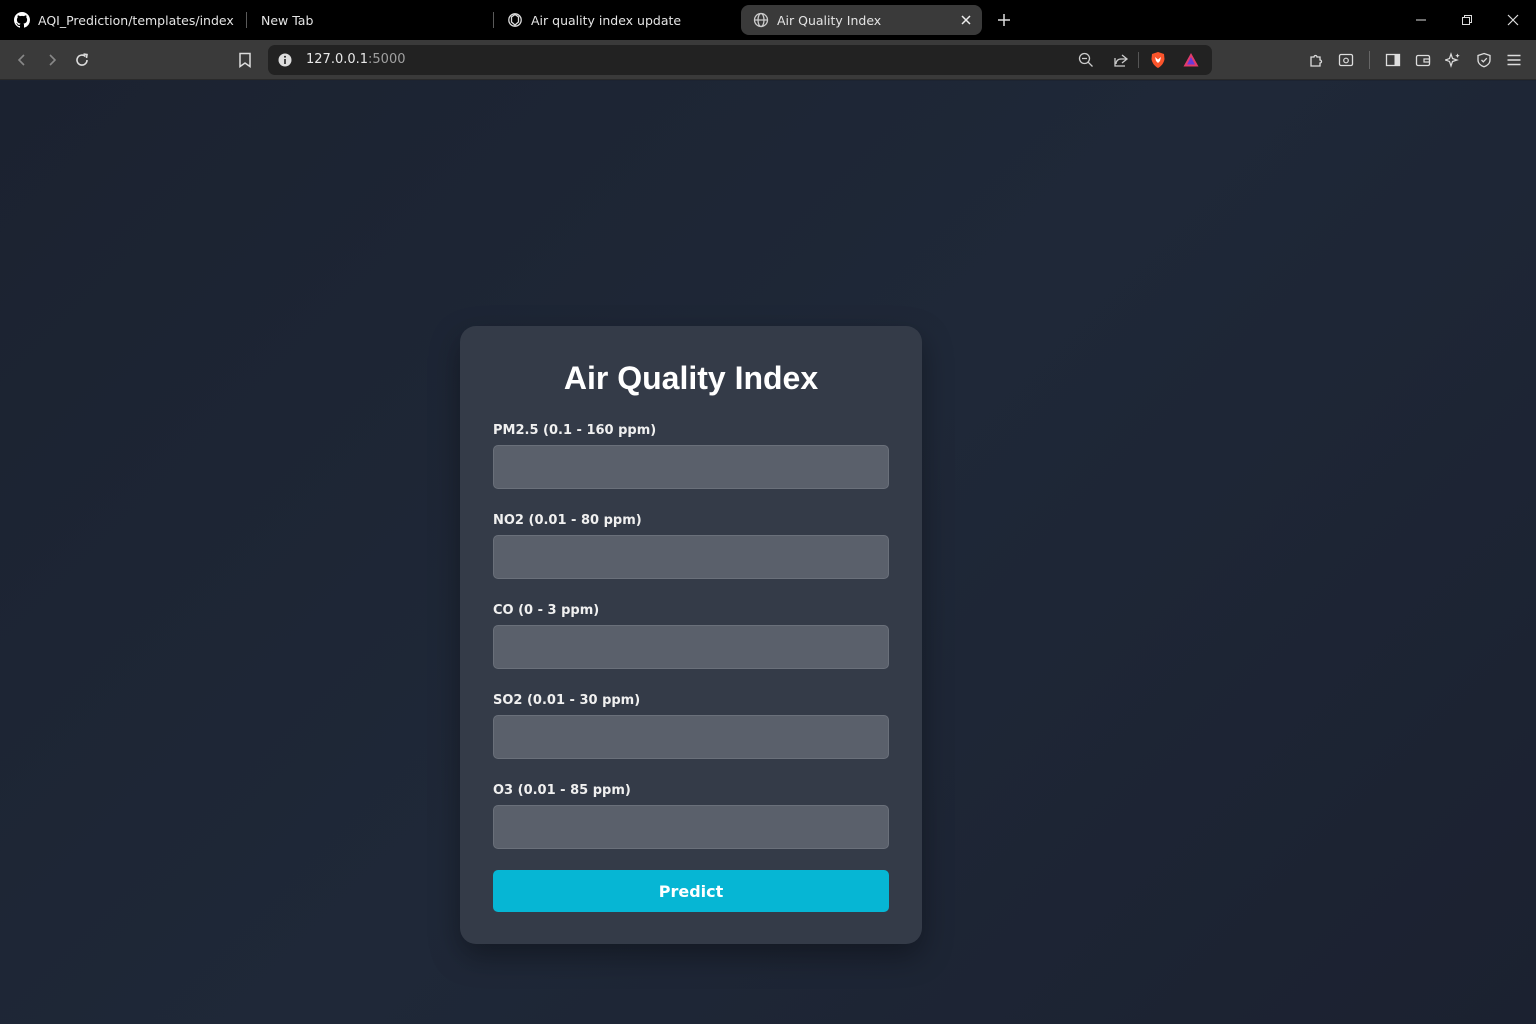  I want to click on o3-input, so click(691, 827).